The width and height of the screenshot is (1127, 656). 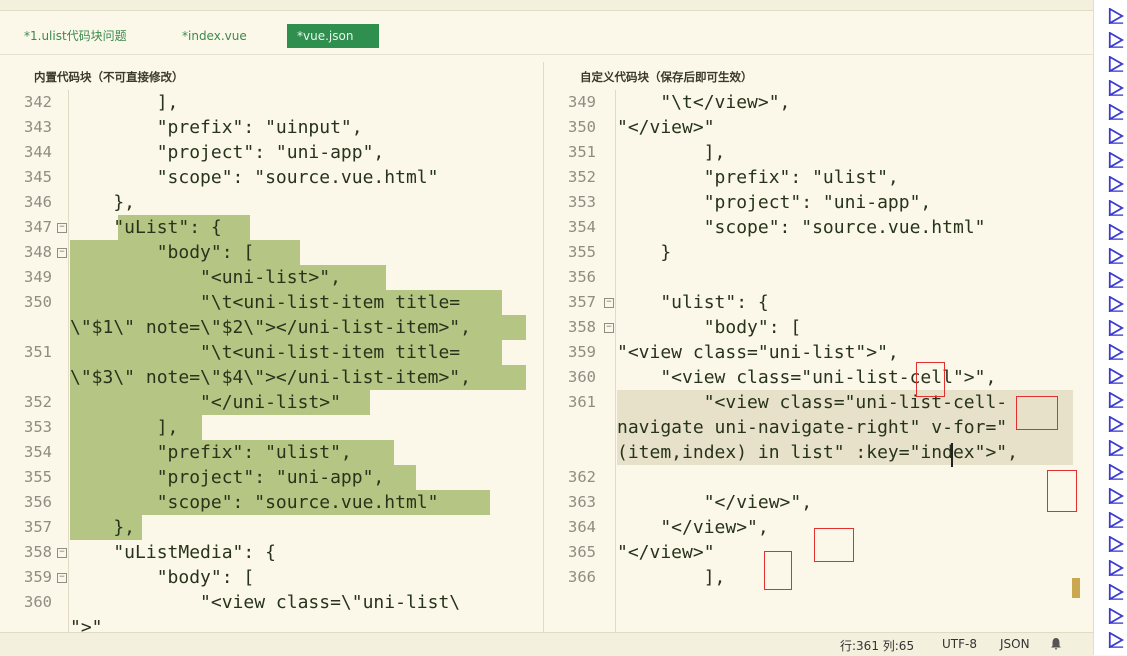 I want to click on code-line: 355 }, so click(x=812, y=252).